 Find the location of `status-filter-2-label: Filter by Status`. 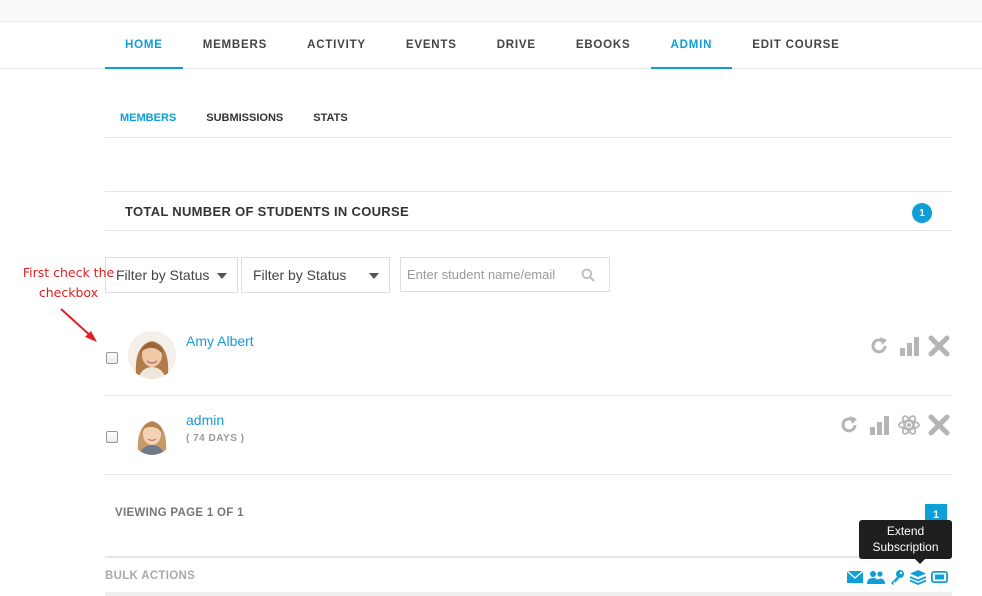

status-filter-2-label: Filter by Status is located at coordinates (300, 275).